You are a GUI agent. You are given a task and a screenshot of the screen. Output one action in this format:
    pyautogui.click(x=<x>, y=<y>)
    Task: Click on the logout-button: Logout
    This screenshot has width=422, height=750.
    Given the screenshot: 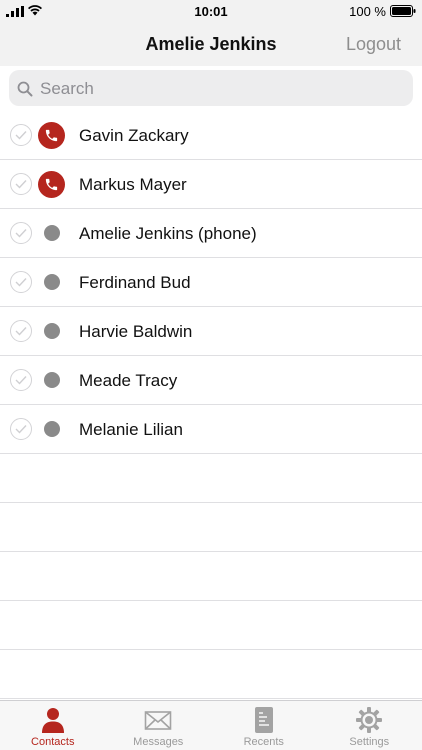 What is the action you would take?
    pyautogui.click(x=373, y=44)
    